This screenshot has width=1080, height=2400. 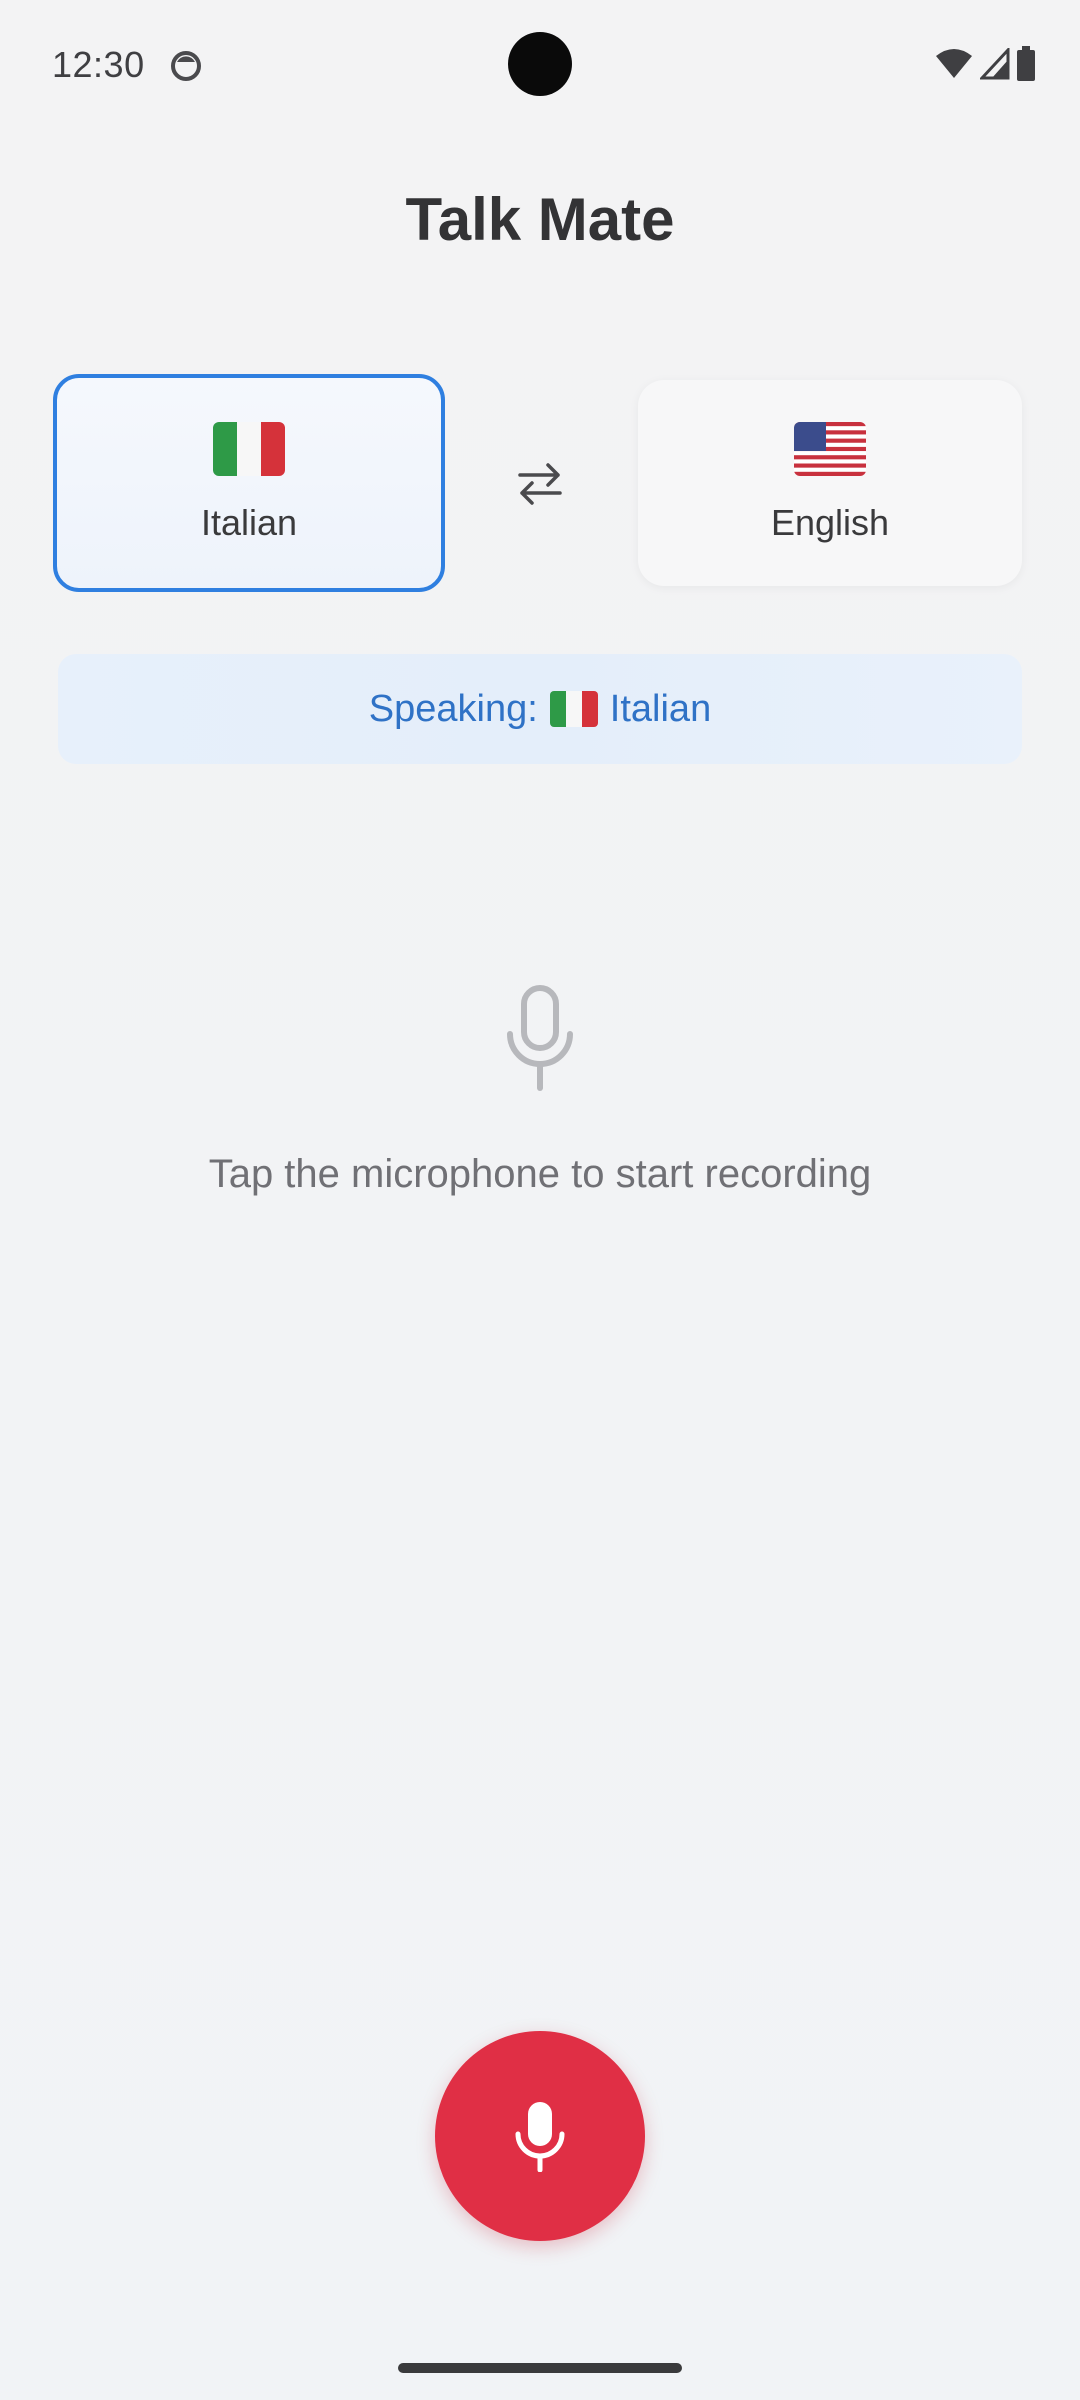 I want to click on status-icons, so click(x=985, y=64).